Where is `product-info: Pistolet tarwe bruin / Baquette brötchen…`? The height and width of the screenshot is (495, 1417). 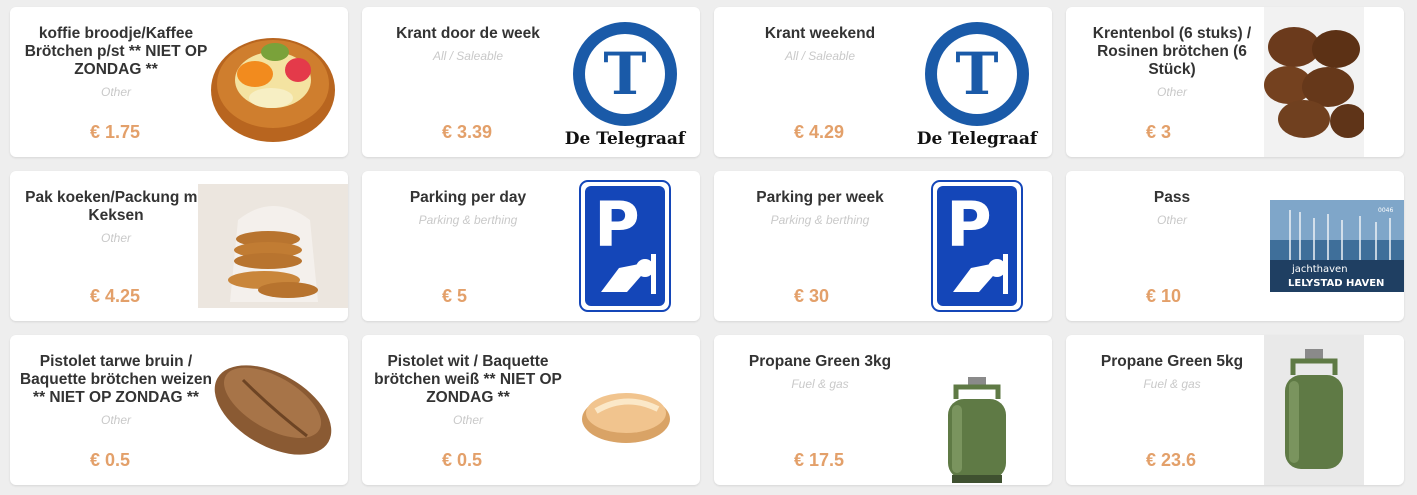 product-info: Pistolet tarwe bruin / Baquette brötchen… is located at coordinates (116, 410).